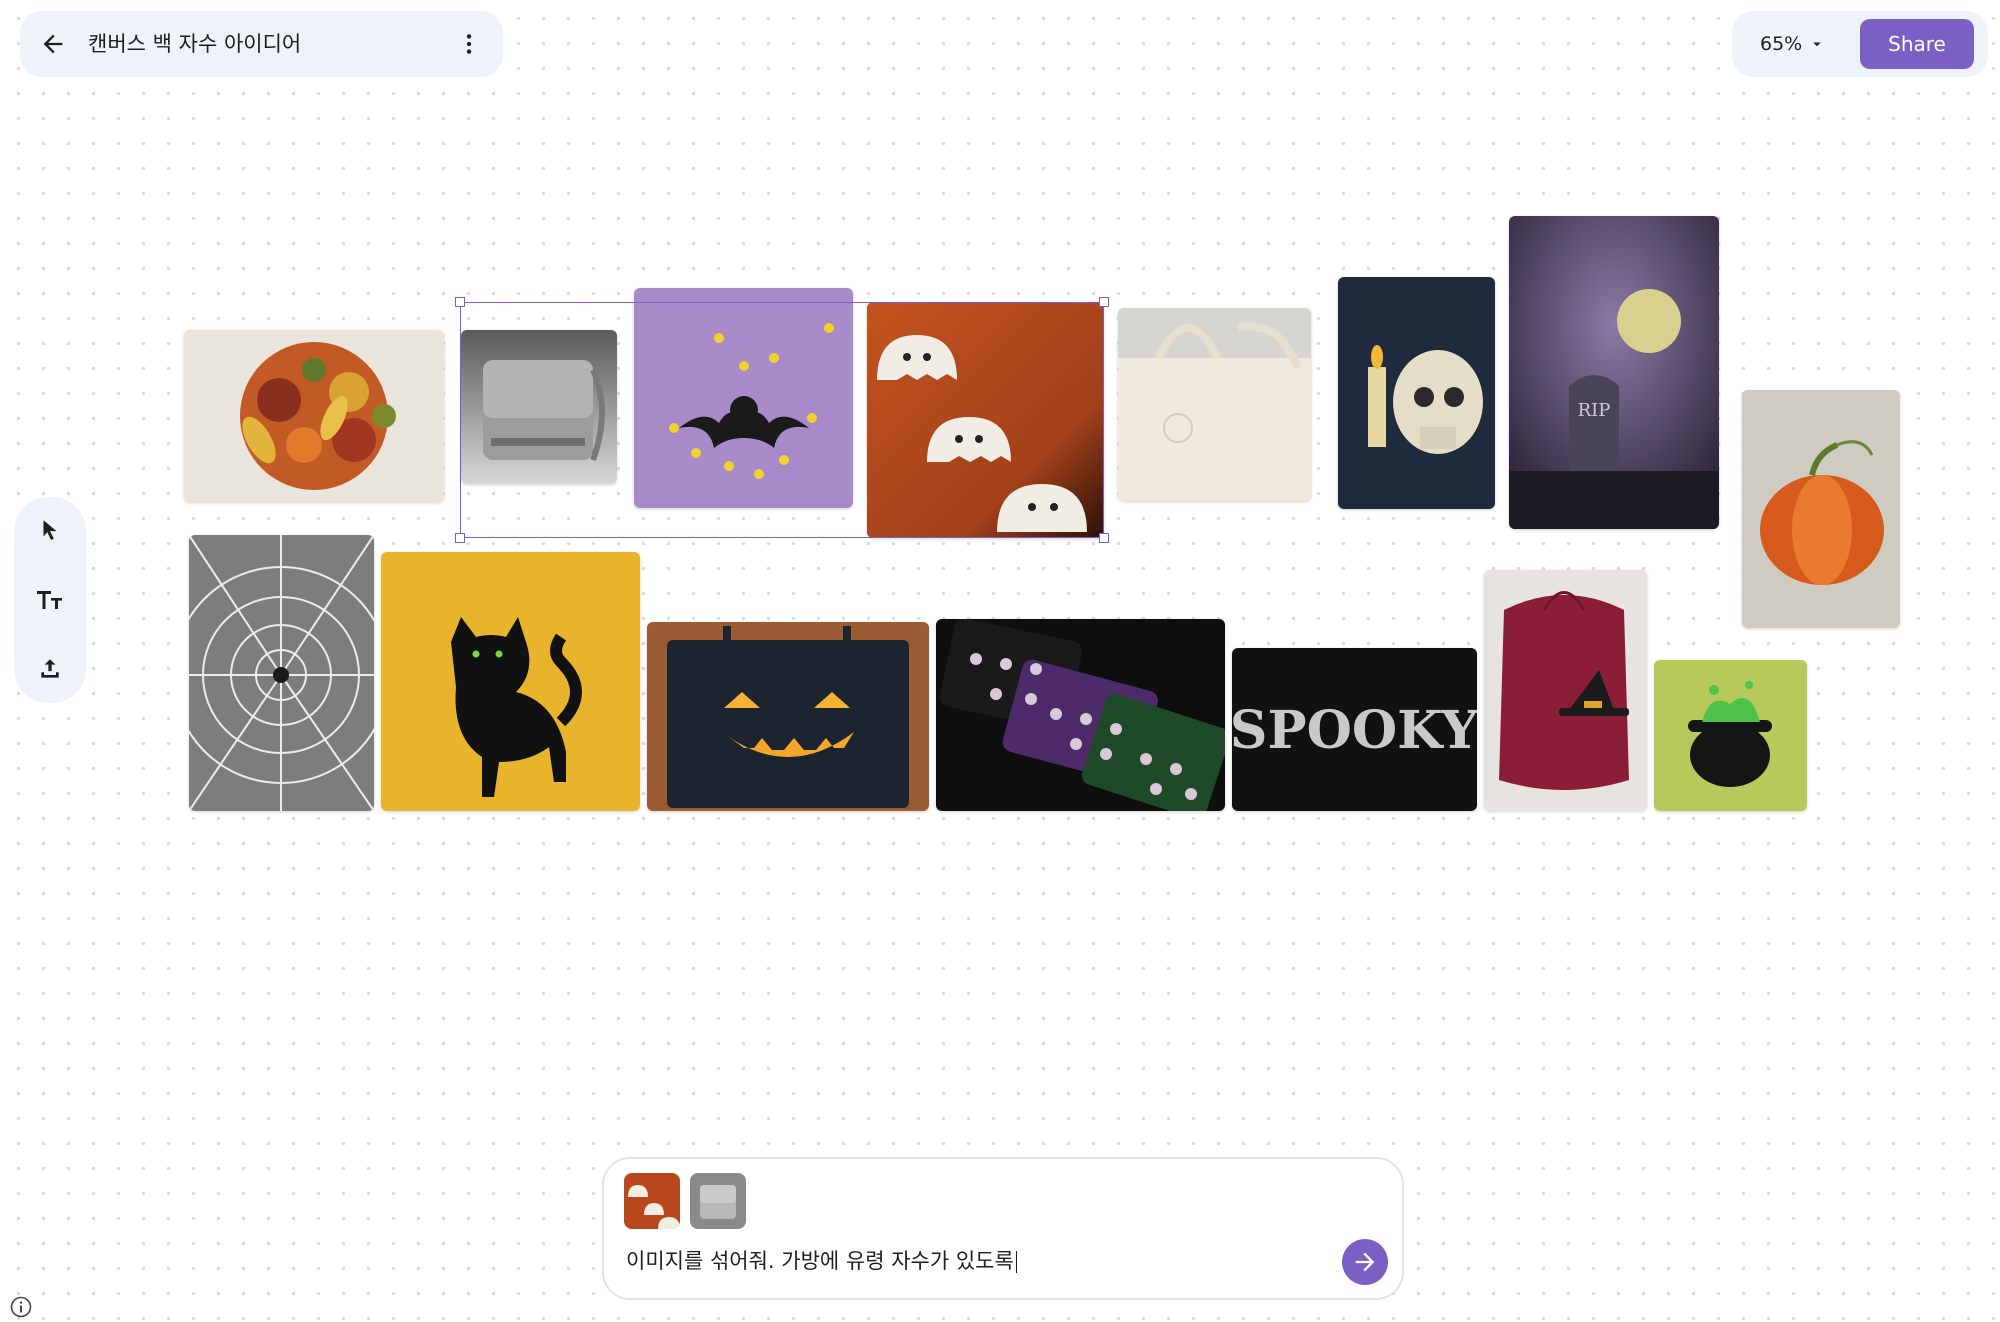 This screenshot has width=2000, height=1322. I want to click on zoom-dropdown: 65%, so click(1793, 44).